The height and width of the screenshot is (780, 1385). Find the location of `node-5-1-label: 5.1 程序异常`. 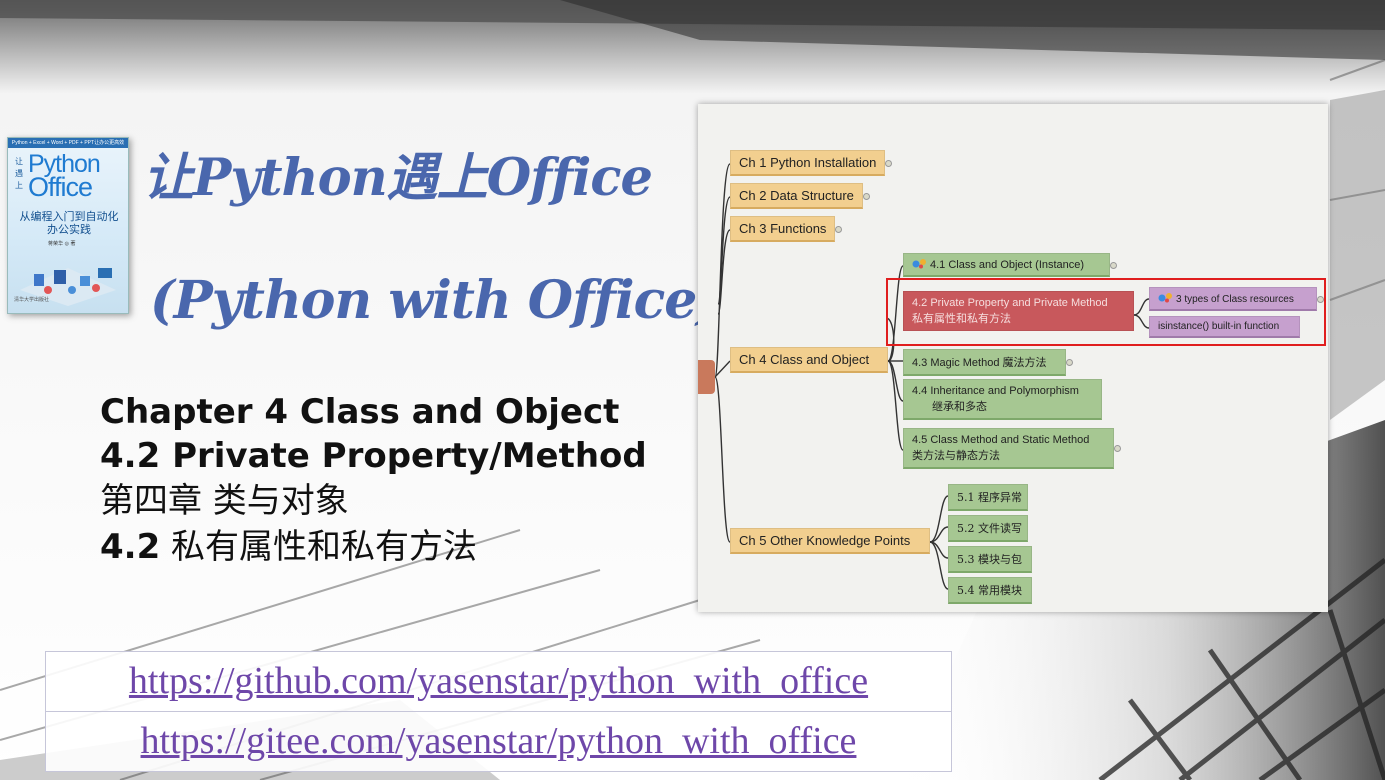

node-5-1-label: 5.1 程序异常 is located at coordinates (989, 497).